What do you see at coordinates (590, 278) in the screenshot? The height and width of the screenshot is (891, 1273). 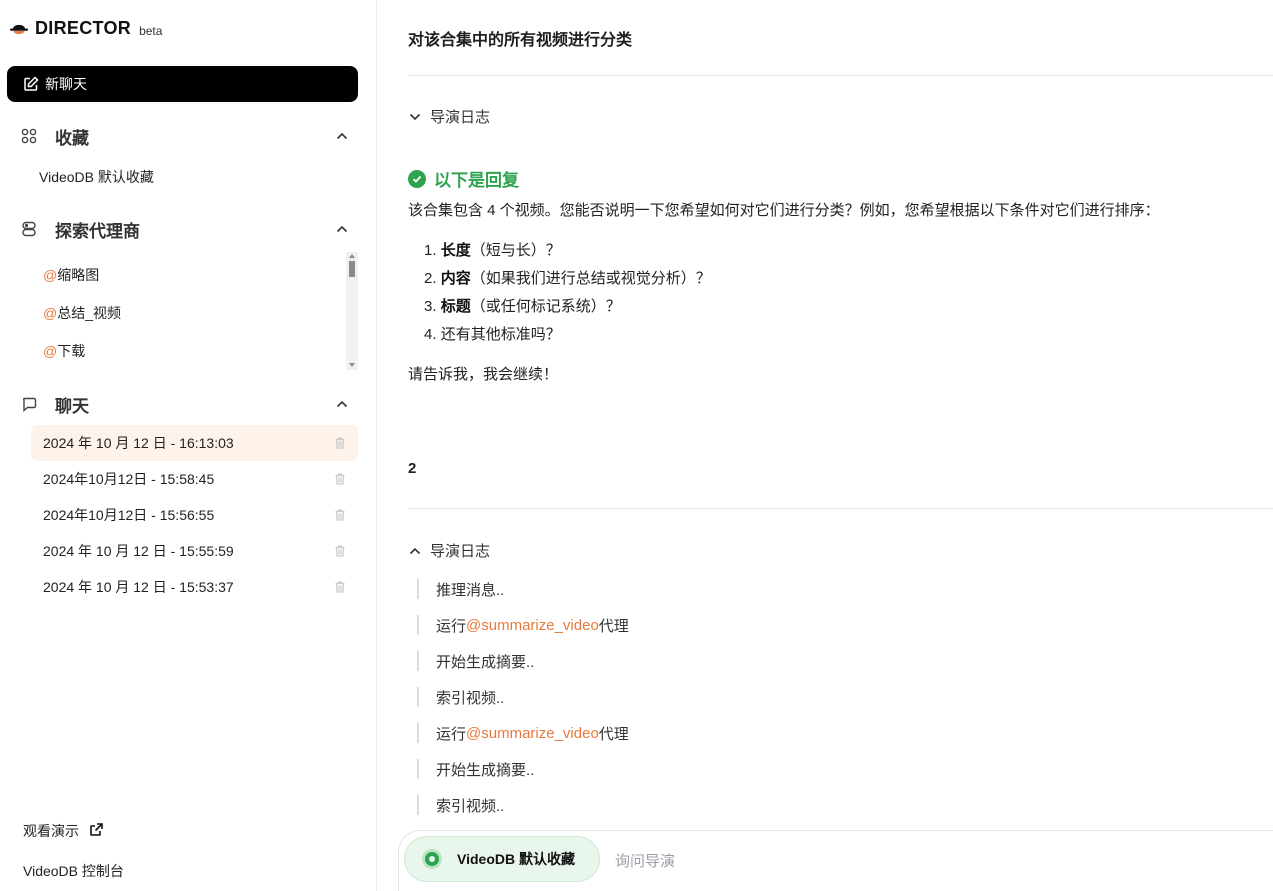 I see `list-text: （如果我们进行总结或视觉分析）？` at bounding box center [590, 278].